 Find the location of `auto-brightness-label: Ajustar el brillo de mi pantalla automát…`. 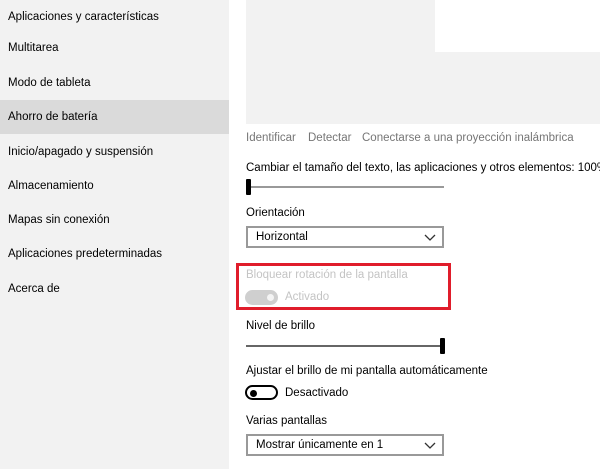

auto-brightness-label: Ajustar el brillo de mi pantalla automát… is located at coordinates (367, 371).